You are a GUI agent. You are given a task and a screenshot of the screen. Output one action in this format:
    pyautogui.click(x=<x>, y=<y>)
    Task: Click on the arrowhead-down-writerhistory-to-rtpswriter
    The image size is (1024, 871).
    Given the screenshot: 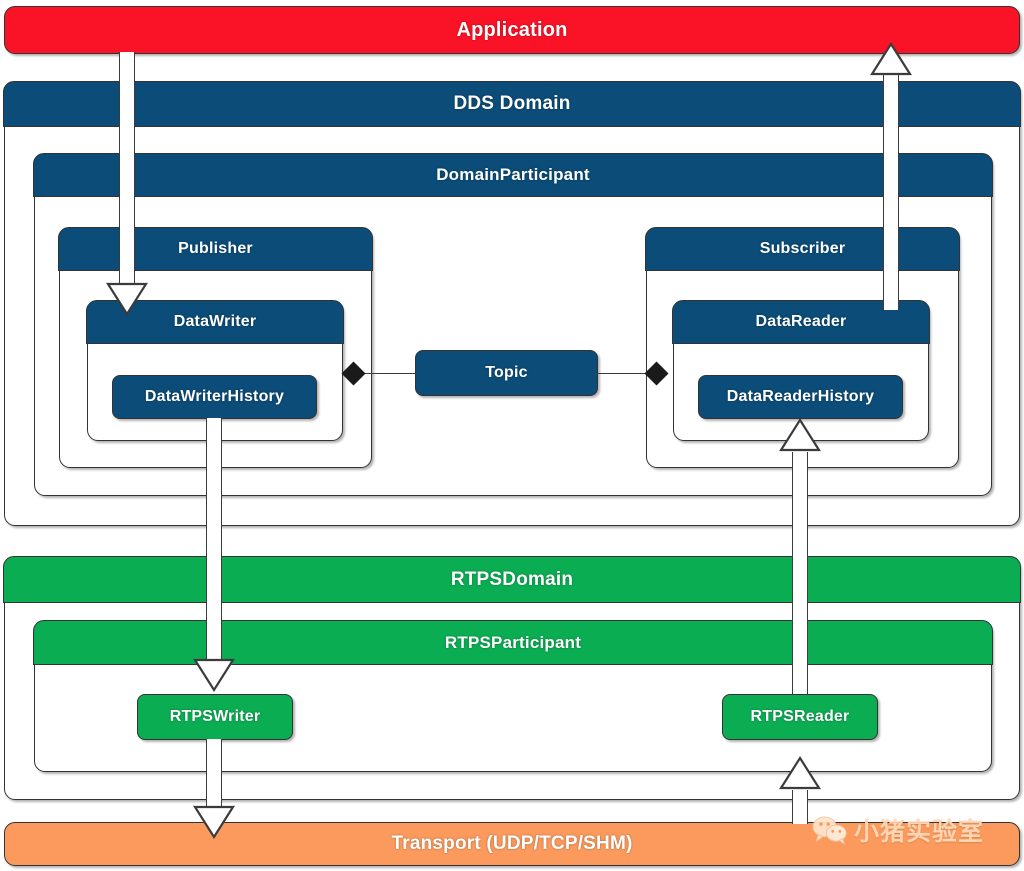 What is the action you would take?
    pyautogui.click(x=214, y=675)
    